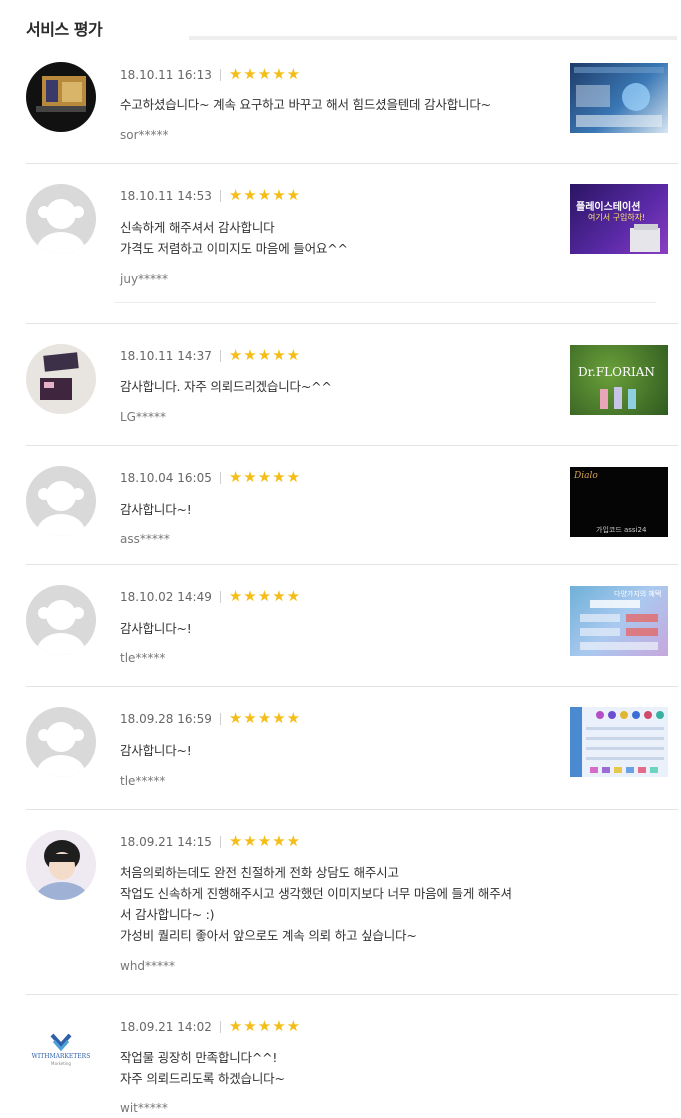  Describe the element at coordinates (619, 502) in the screenshot. I see `review-thumbnail: Dialo 가입코드 assi24` at that location.